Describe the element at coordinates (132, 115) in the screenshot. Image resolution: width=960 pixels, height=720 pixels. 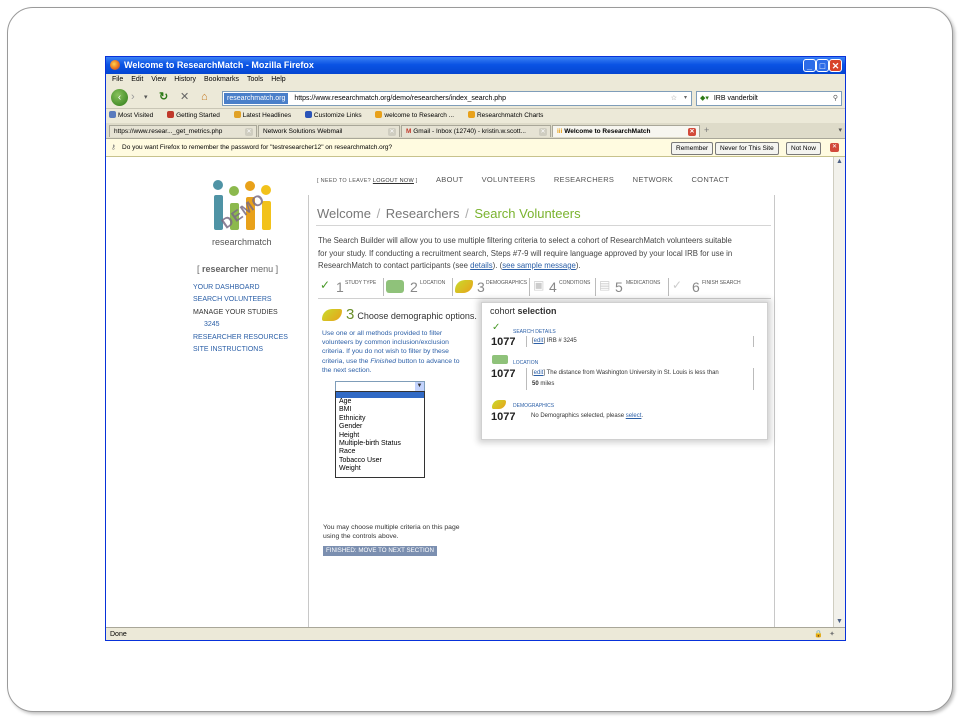
I see `bookmark-most-visited: Most Visited` at that location.